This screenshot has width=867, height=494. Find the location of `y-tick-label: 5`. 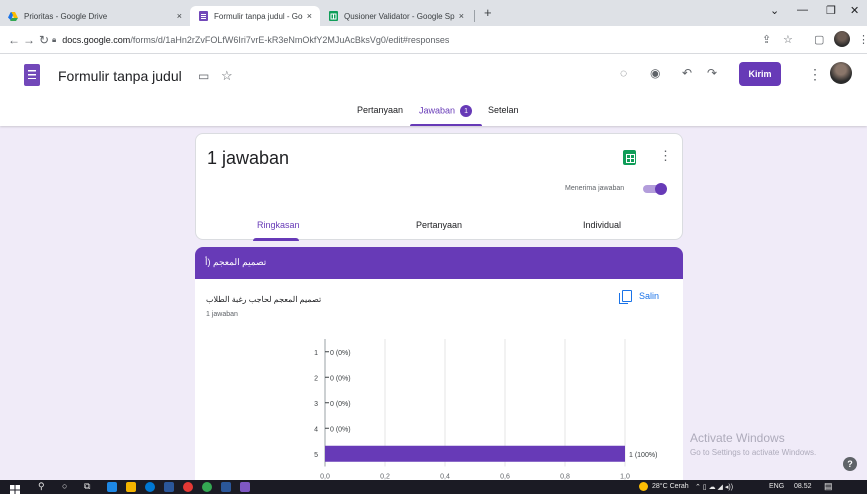

y-tick-label: 5 is located at coordinates (316, 455).